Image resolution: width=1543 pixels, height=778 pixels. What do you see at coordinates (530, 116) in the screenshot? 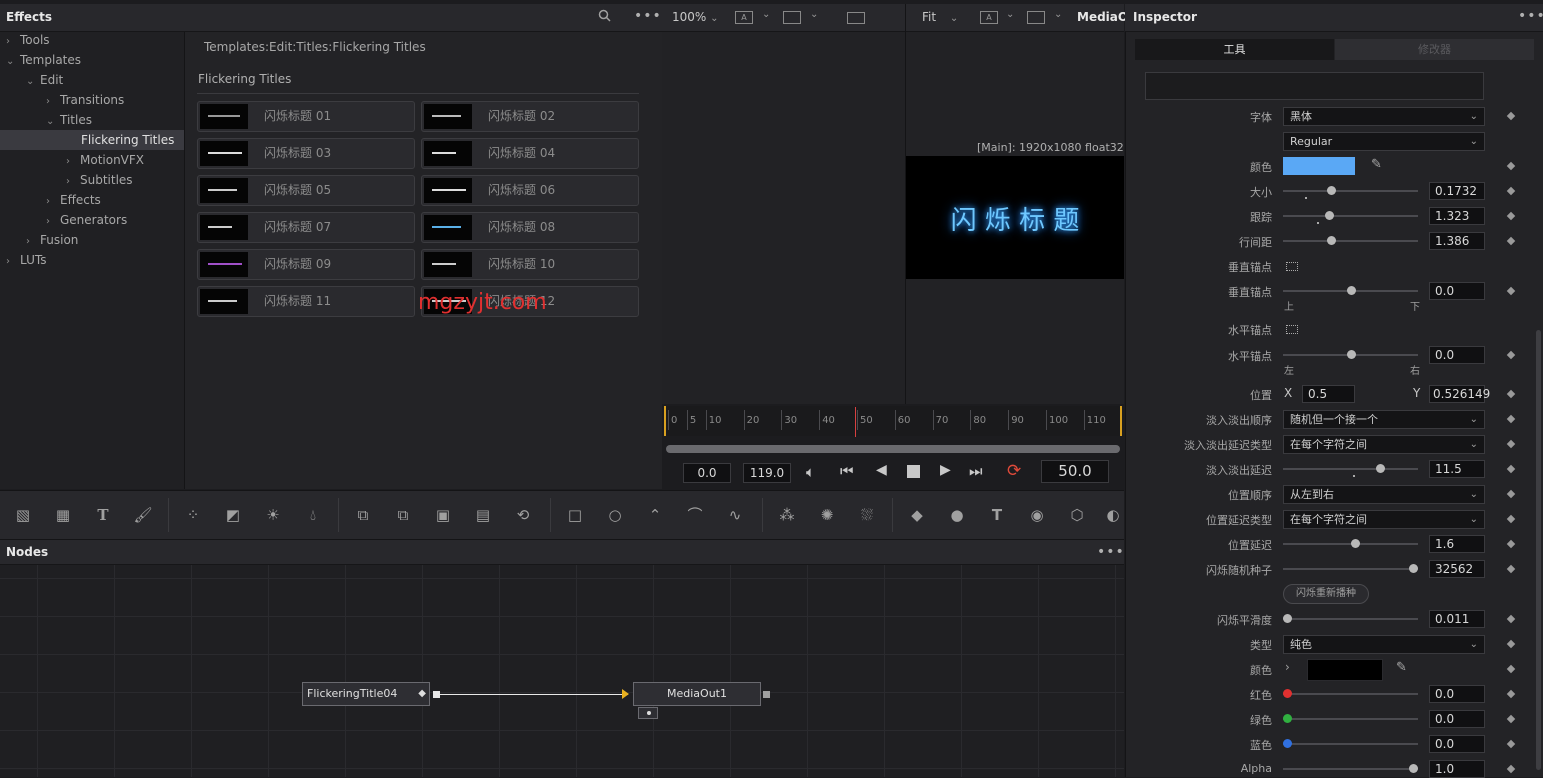
I see `template-tile: 闪烁标题 02` at bounding box center [530, 116].